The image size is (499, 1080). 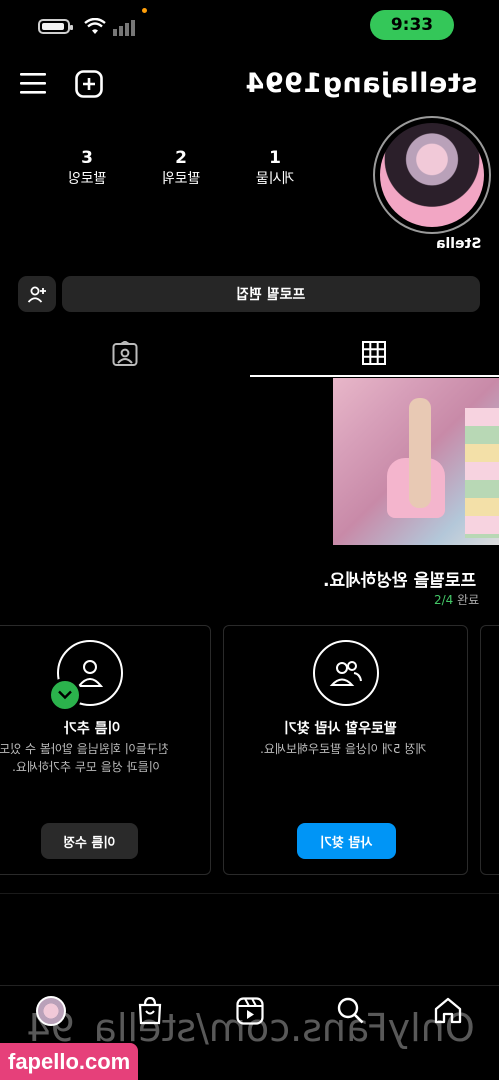 I want to click on following-stat: 3 팔로잉, so click(x=87, y=169).